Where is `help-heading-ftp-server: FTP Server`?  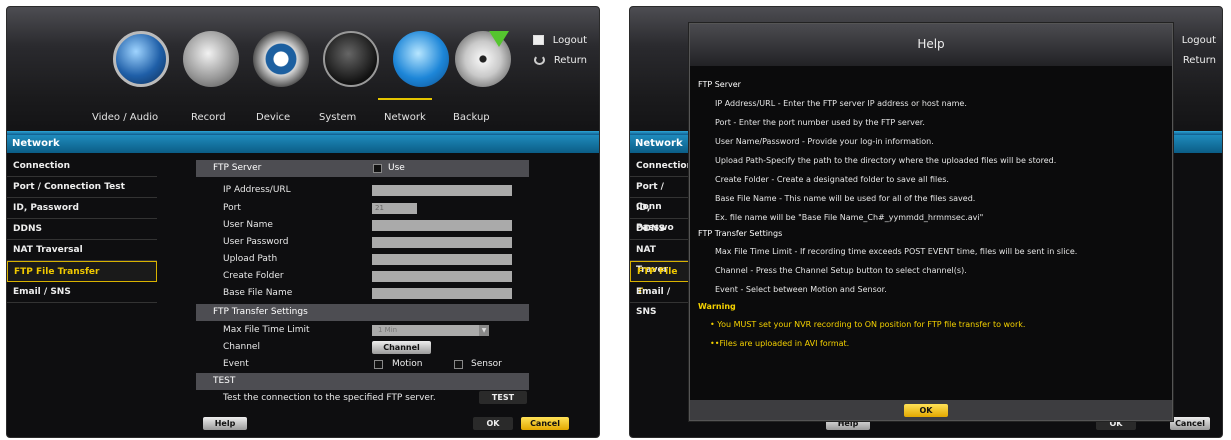 help-heading-ftp-server: FTP Server is located at coordinates (719, 84).